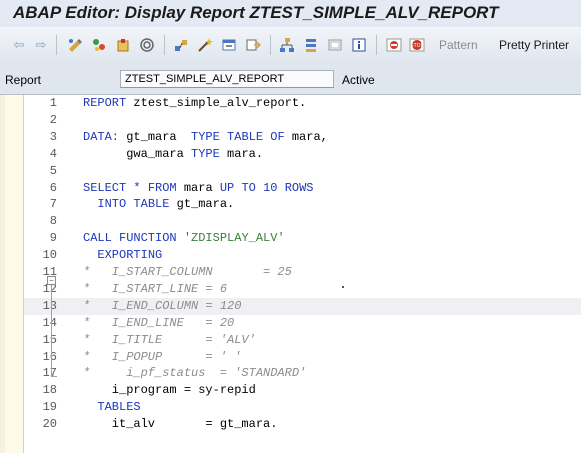 Image resolution: width=581 pixels, height=453 pixels. What do you see at coordinates (202, 204) in the screenshot?
I see `code-token: gt_mara.` at bounding box center [202, 204].